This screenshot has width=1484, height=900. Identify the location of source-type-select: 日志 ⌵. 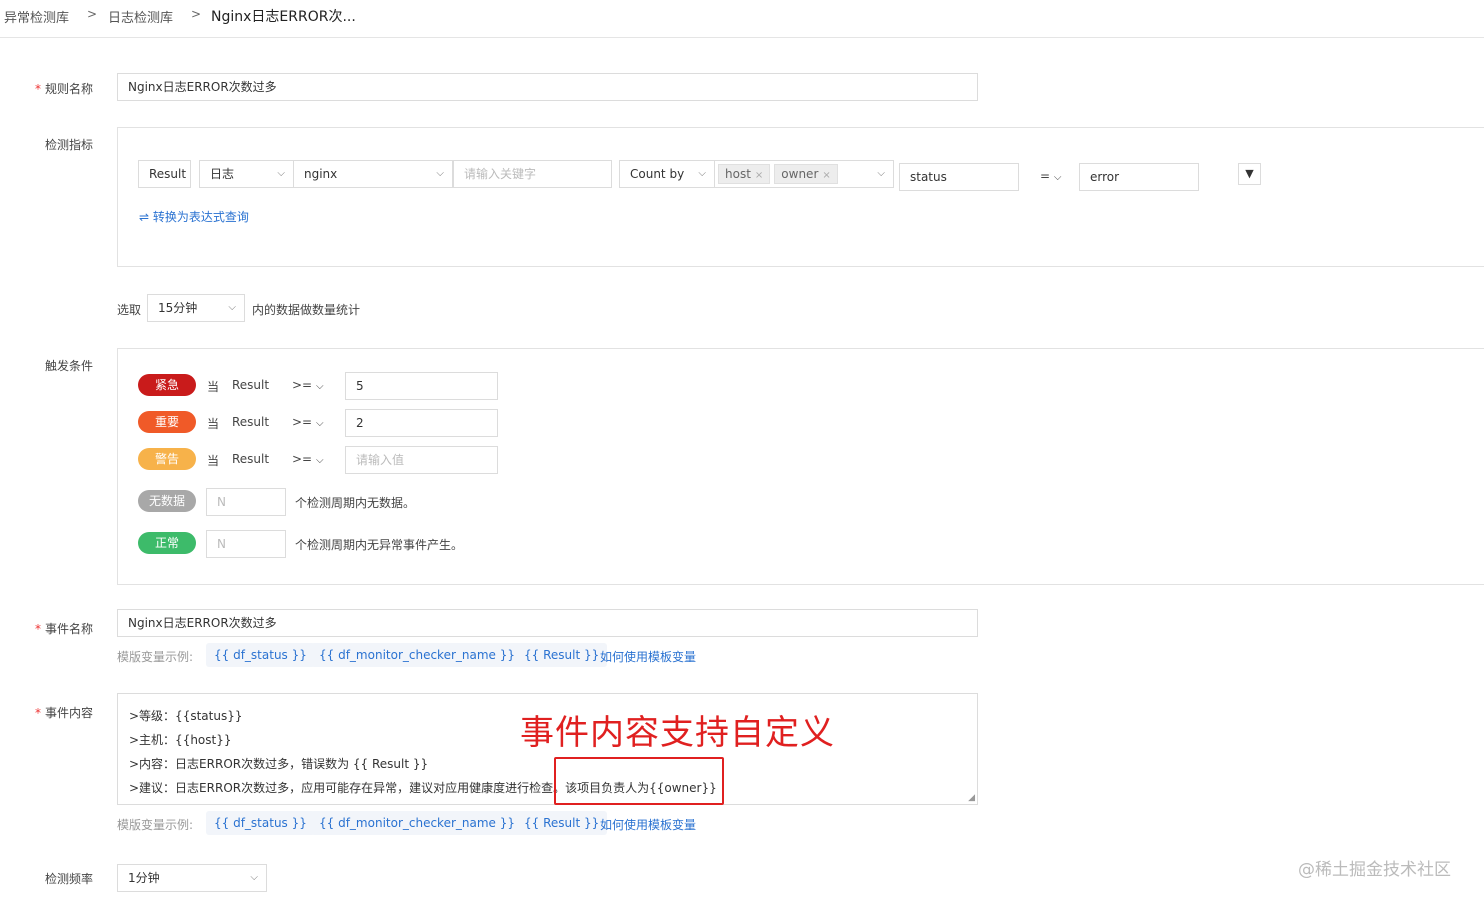
(246, 174).